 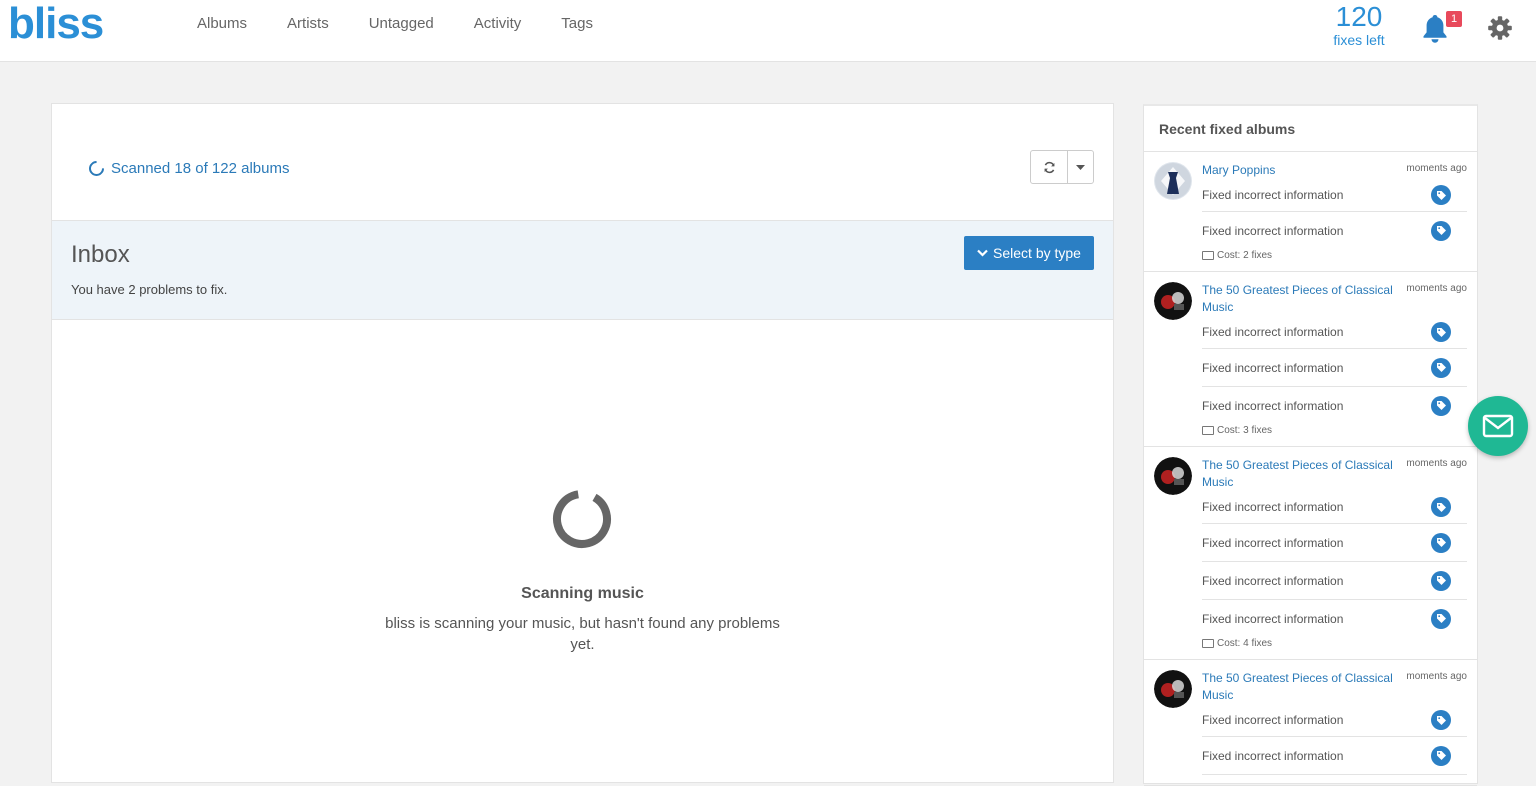 I want to click on nav-artists: Artists, so click(x=308, y=24).